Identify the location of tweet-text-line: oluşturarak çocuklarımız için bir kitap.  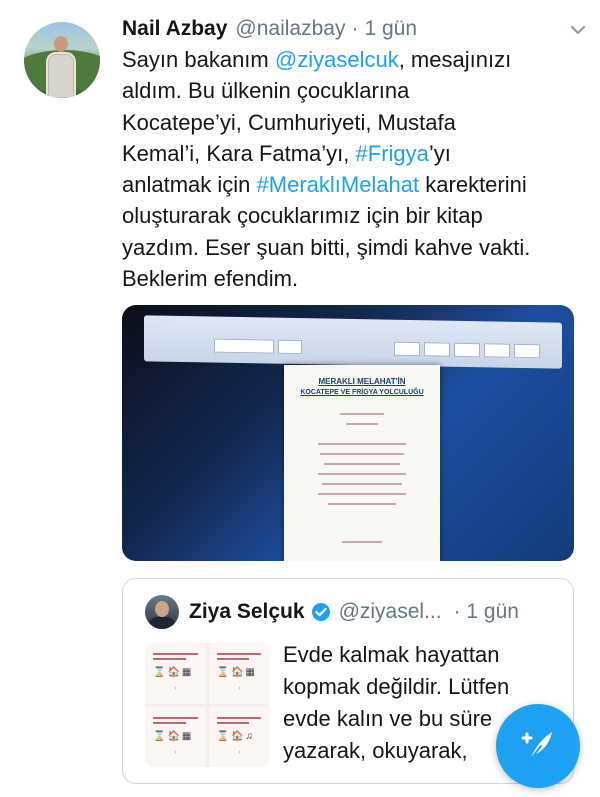
(302, 216).